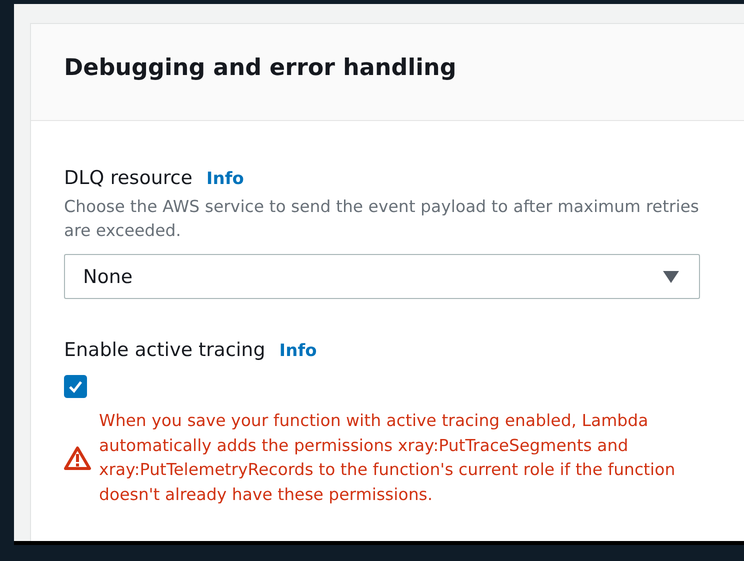 Image resolution: width=744 pixels, height=561 pixels. What do you see at coordinates (382, 219) in the screenshot?
I see `field-description: Choose the AWS service to send the event payload to after maximum retries are exceeded.` at bounding box center [382, 219].